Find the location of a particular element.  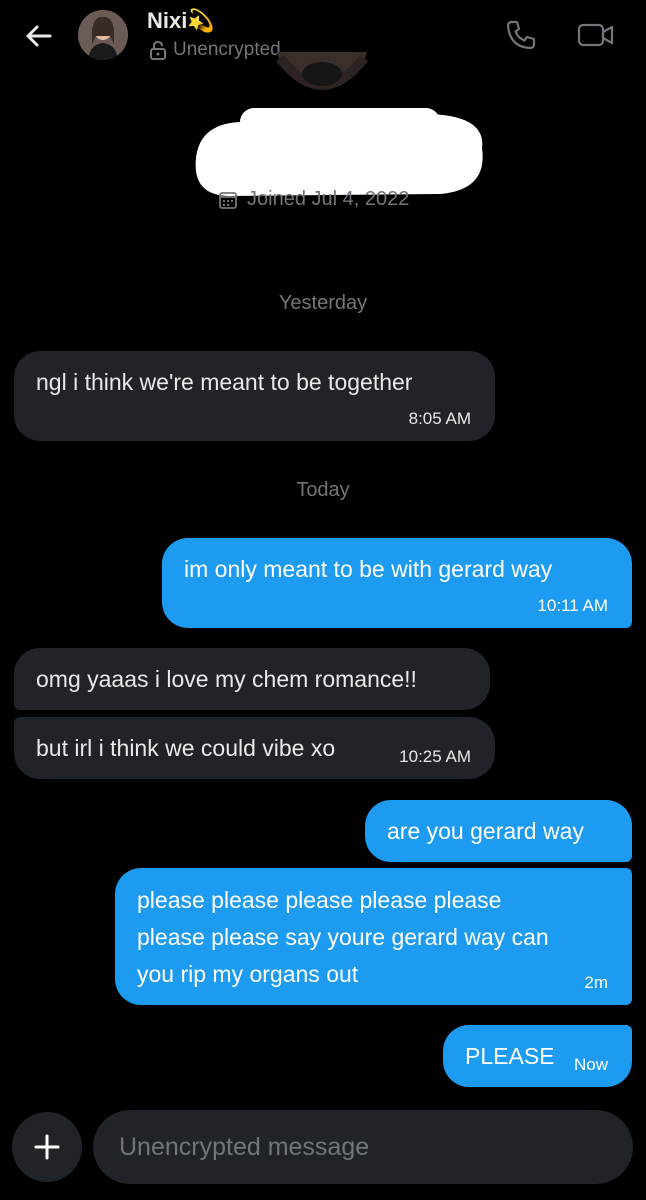

add-attachment-button is located at coordinates (47, 1147).